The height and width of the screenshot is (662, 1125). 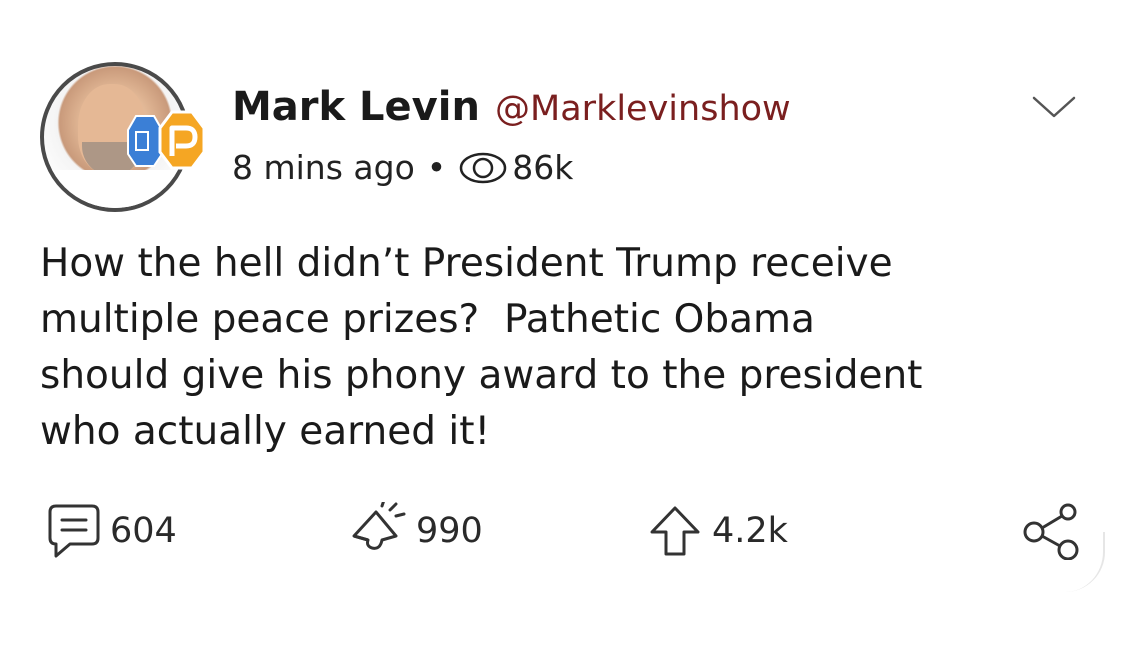 What do you see at coordinates (1054, 107) in the screenshot?
I see `chevron-down-icon` at bounding box center [1054, 107].